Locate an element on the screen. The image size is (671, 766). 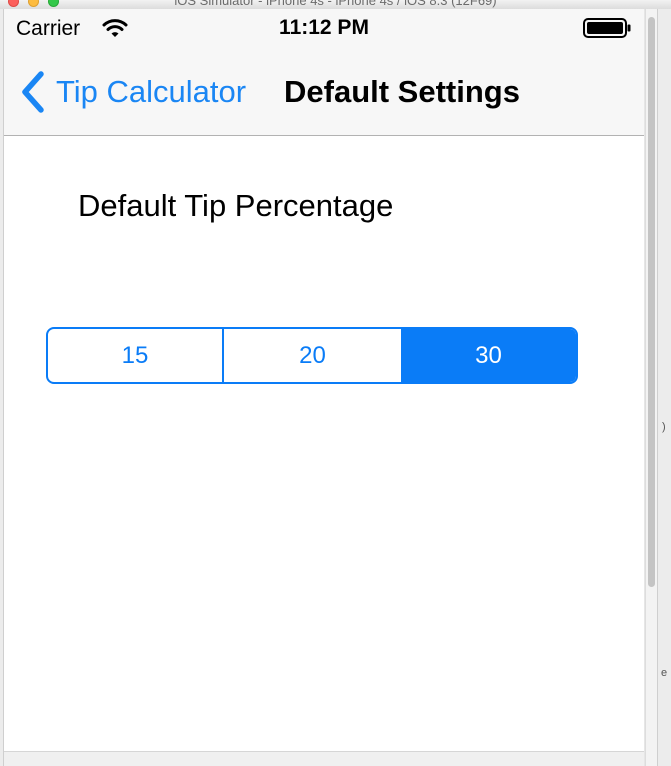
chevron-left-icon is located at coordinates (33, 92).